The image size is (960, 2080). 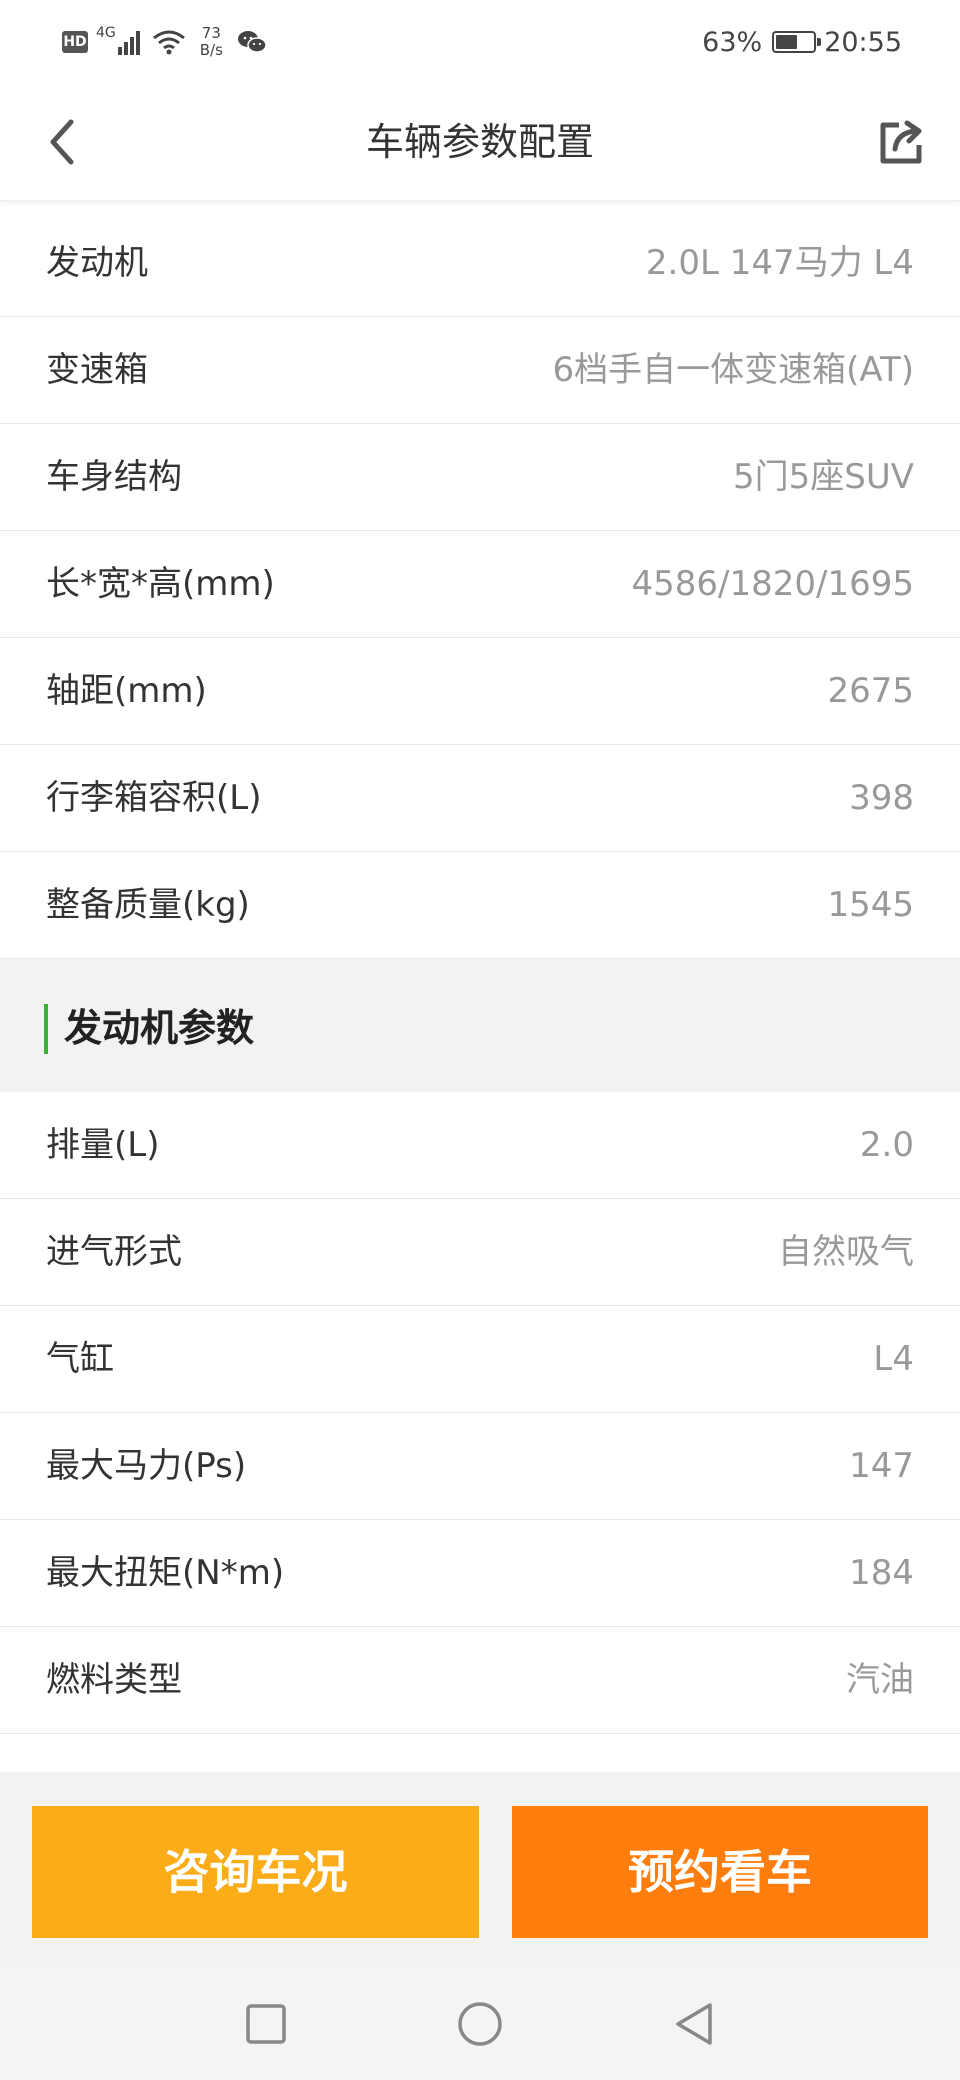 I want to click on back-button, so click(x=62, y=142).